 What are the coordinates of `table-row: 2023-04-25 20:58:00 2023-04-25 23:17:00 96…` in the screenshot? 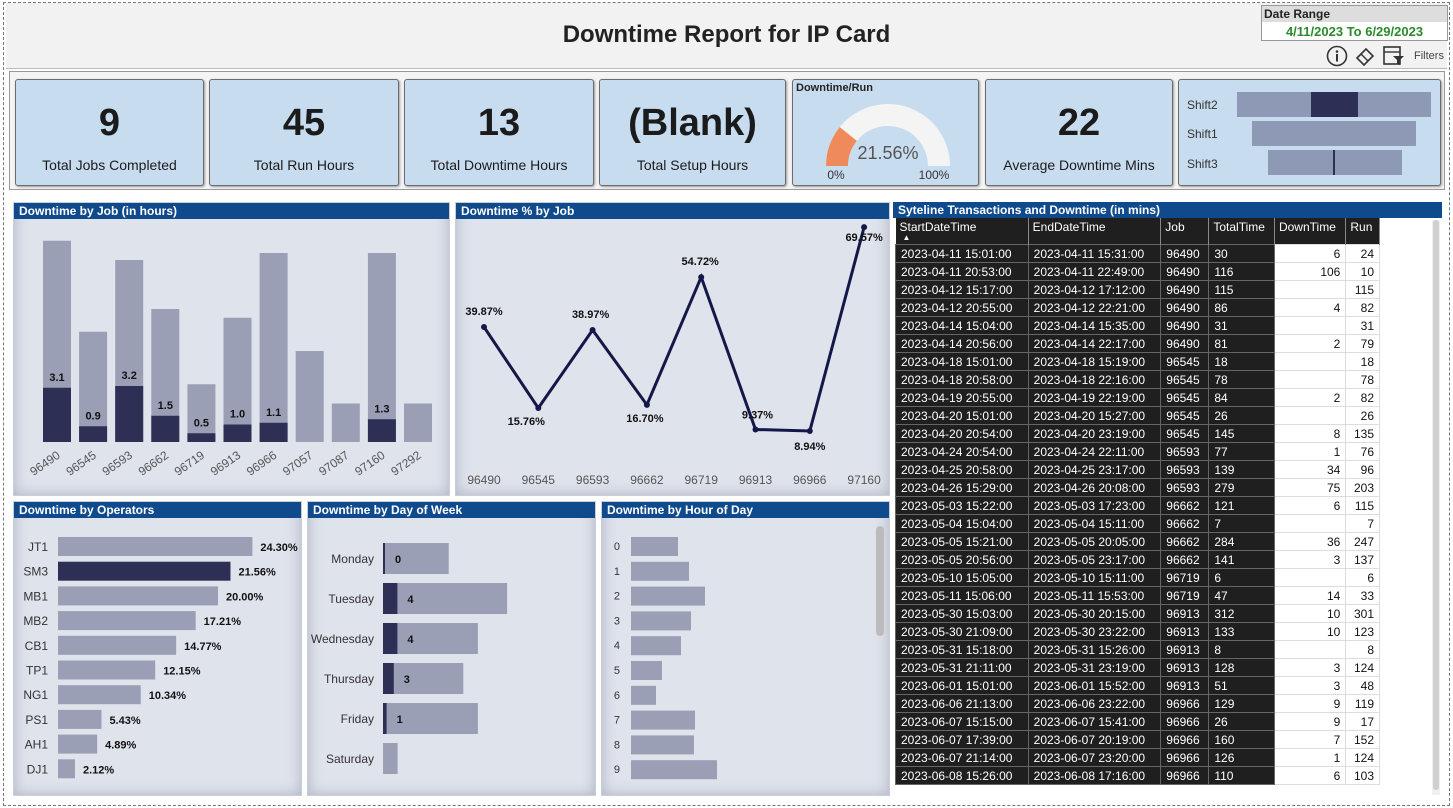 It's located at (1137, 469).